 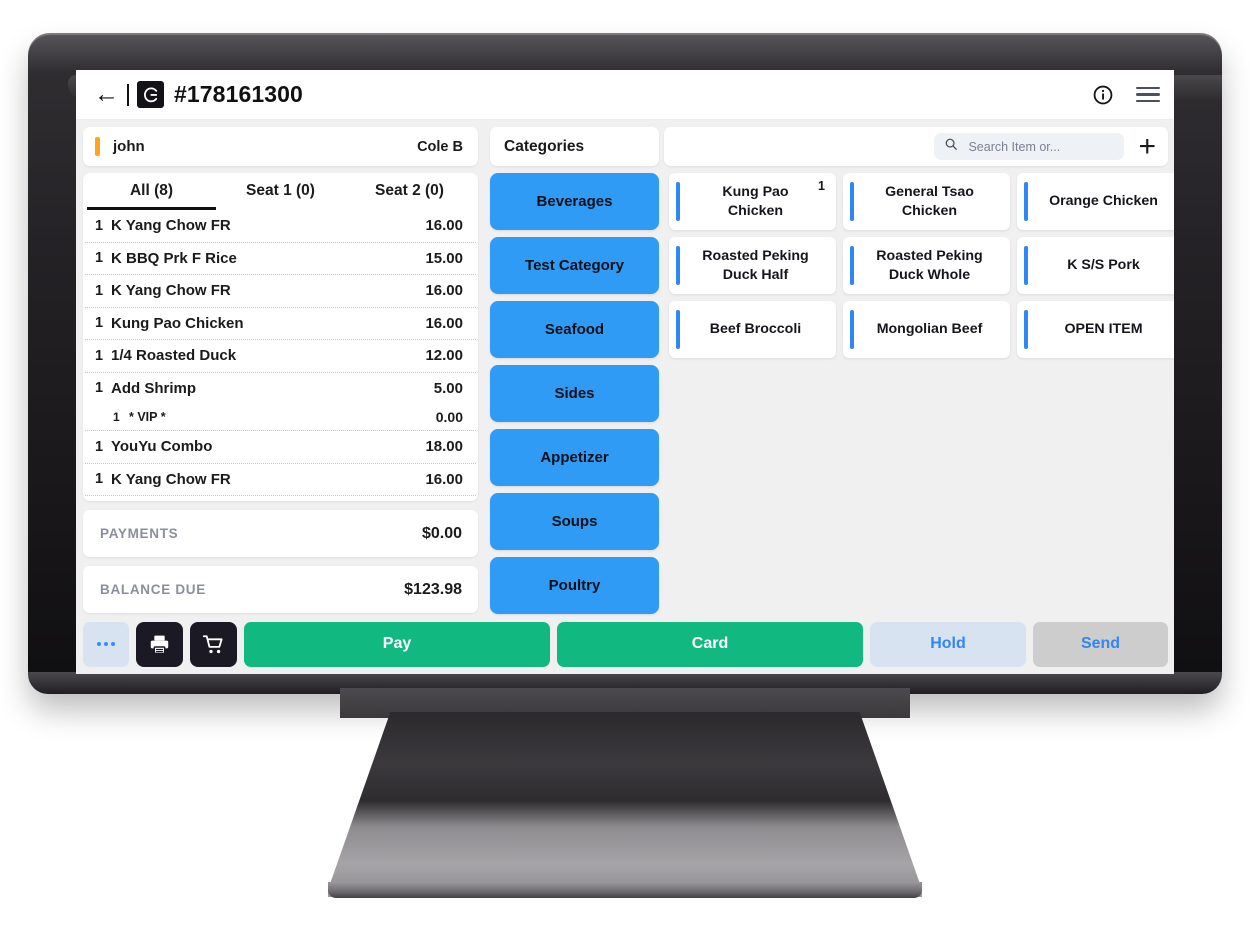 I want to click on menu-item-button: Mongolian Beef, so click(x=926, y=329).